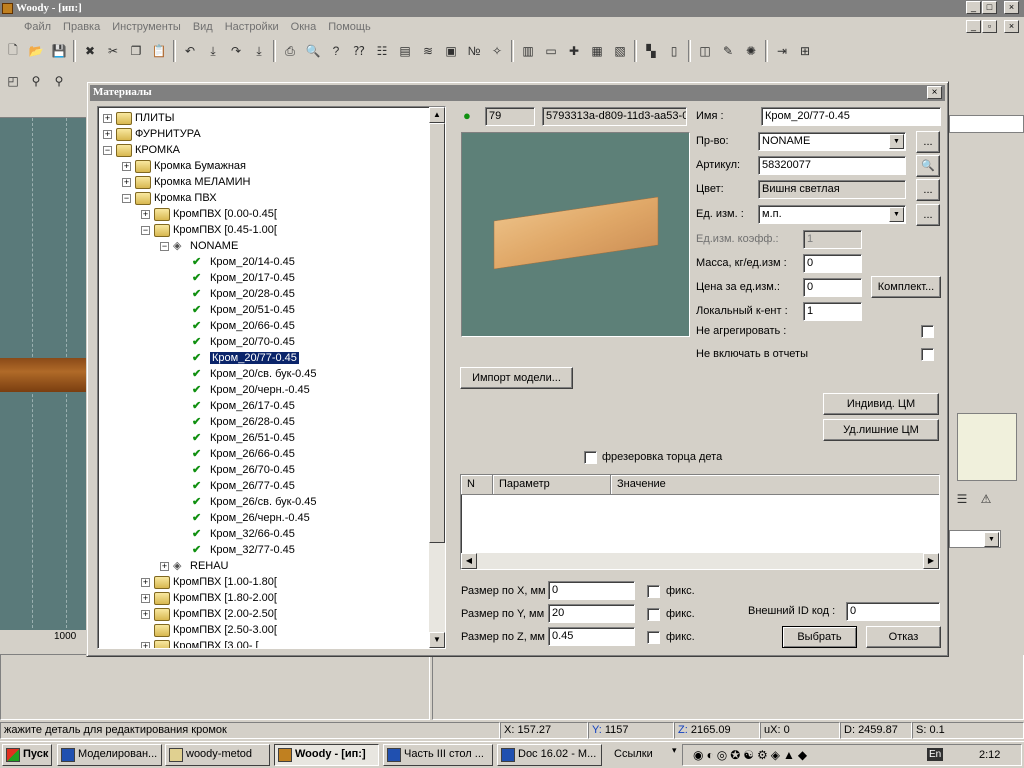 The image size is (1024, 768). What do you see at coordinates (728, 51) in the screenshot?
I see `edit-icon: ✎` at bounding box center [728, 51].